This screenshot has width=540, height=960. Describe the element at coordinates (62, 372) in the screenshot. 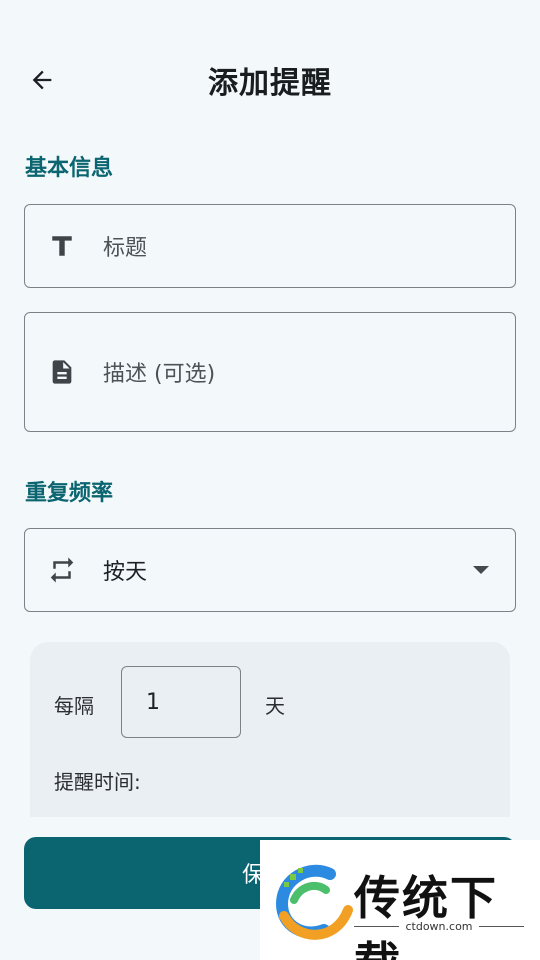

I see `document-icon` at that location.